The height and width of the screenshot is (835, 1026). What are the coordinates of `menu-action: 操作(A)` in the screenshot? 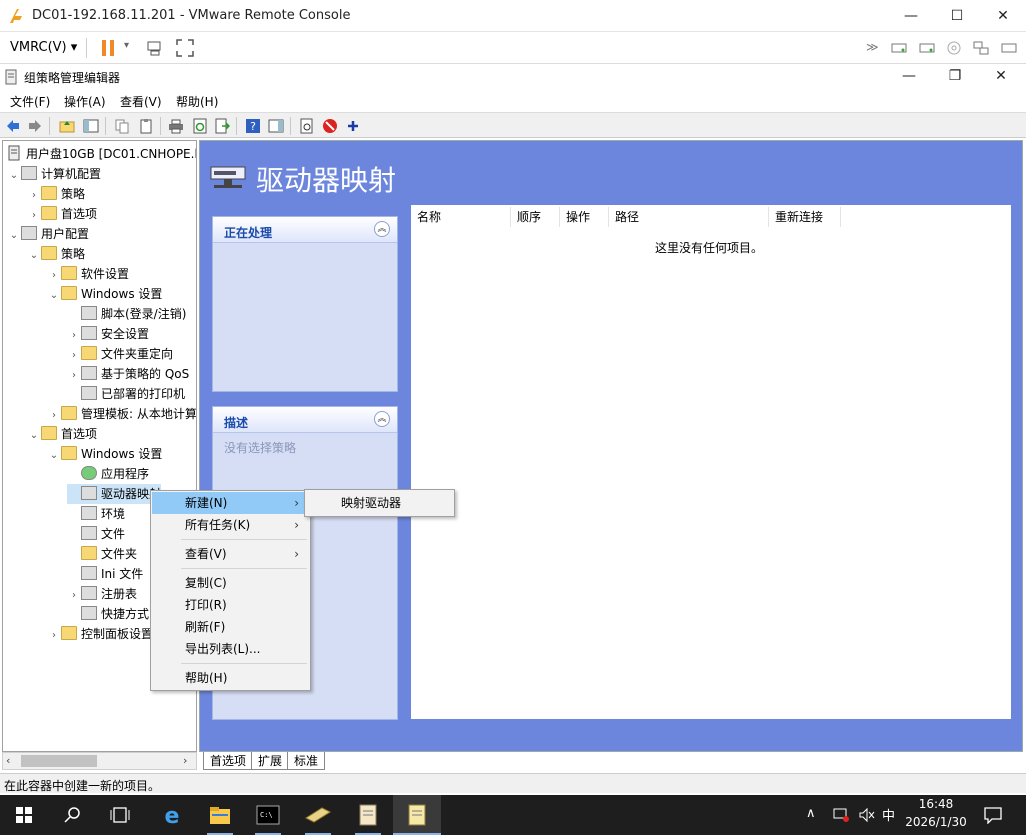 It's located at (85, 101).